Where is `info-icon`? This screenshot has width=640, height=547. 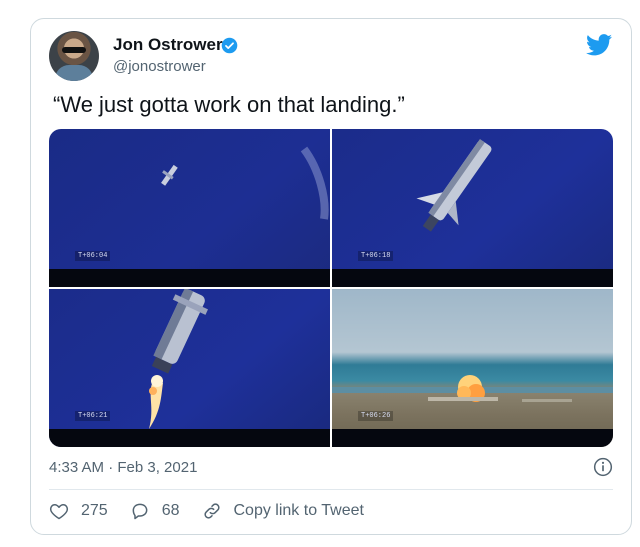 info-icon is located at coordinates (603, 467).